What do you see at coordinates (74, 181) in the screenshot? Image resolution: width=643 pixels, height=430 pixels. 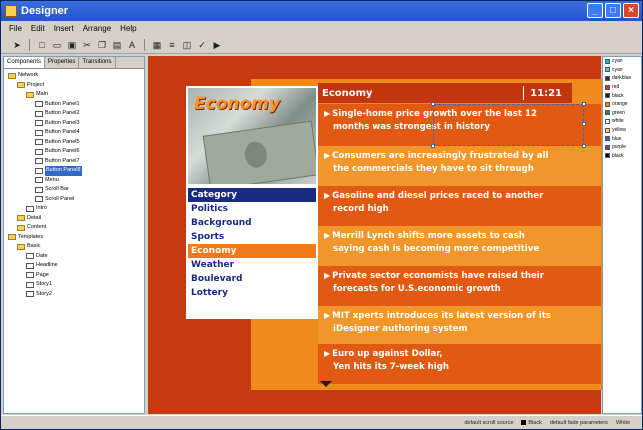 I see `tree-node: Menu` at bounding box center [74, 181].